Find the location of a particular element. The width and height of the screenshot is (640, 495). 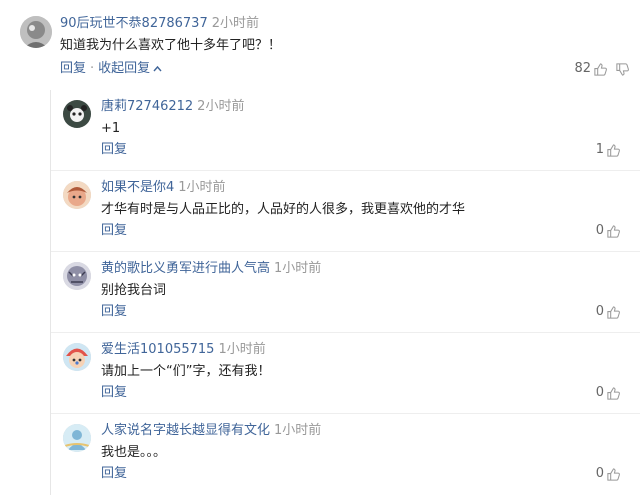

comment-author: 爱生活101055715 1小时前 is located at coordinates (183, 350).